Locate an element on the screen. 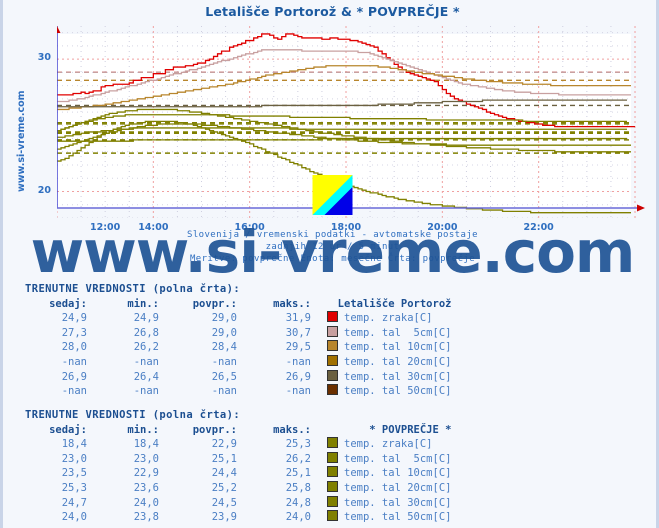 Image resolution: width=659 pixels, height=528 pixels. table-row: 28,0 26,2 28,4 29,5 temp. tal 10cm[C] is located at coordinates (238, 347).